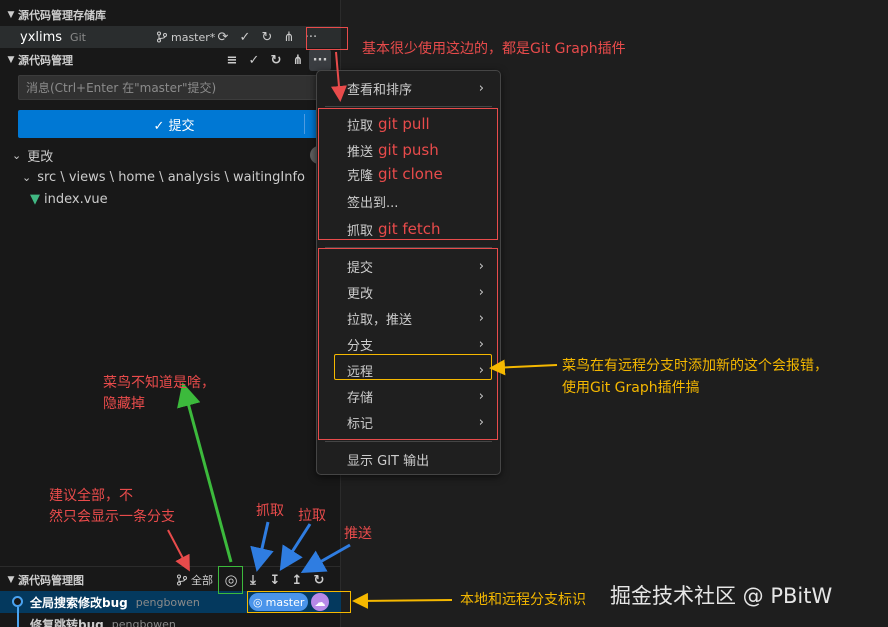  I want to click on annotation-all-1: 建议全部，不, so click(91, 496).